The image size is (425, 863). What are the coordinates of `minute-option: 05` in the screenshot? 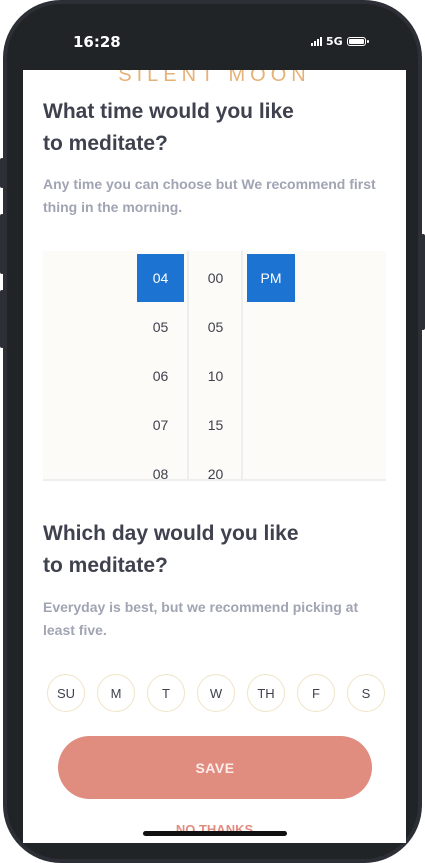 It's located at (215, 327).